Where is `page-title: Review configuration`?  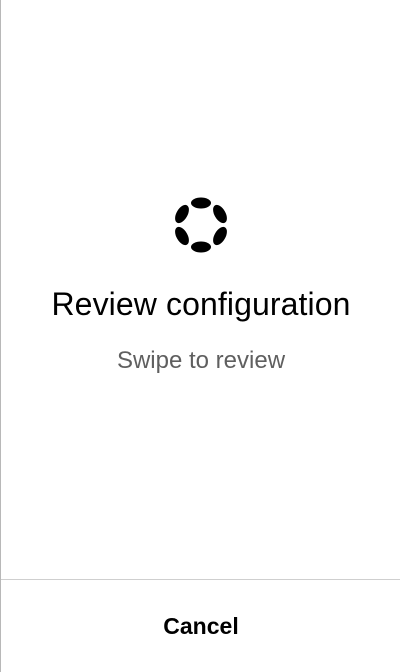
page-title: Review configuration is located at coordinates (201, 304).